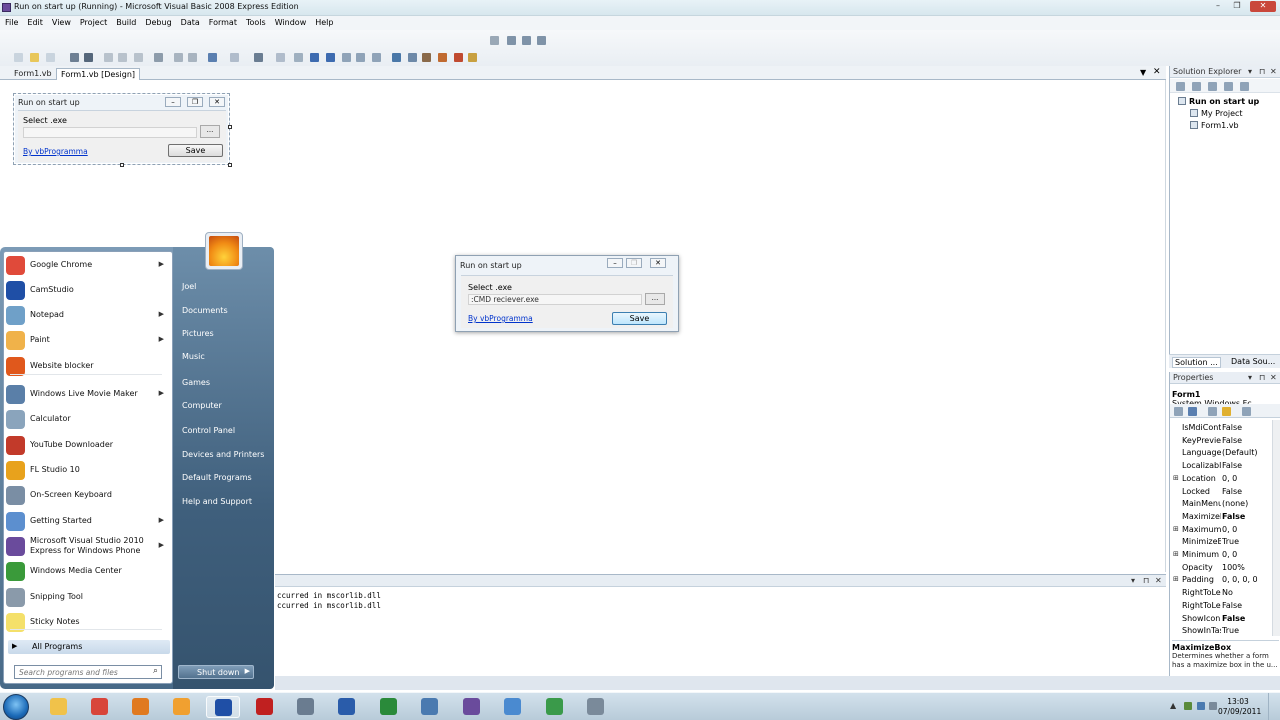  Describe the element at coordinates (555, 299) in the screenshot. I see `running-path-input: :CMD reciever.exe` at that location.